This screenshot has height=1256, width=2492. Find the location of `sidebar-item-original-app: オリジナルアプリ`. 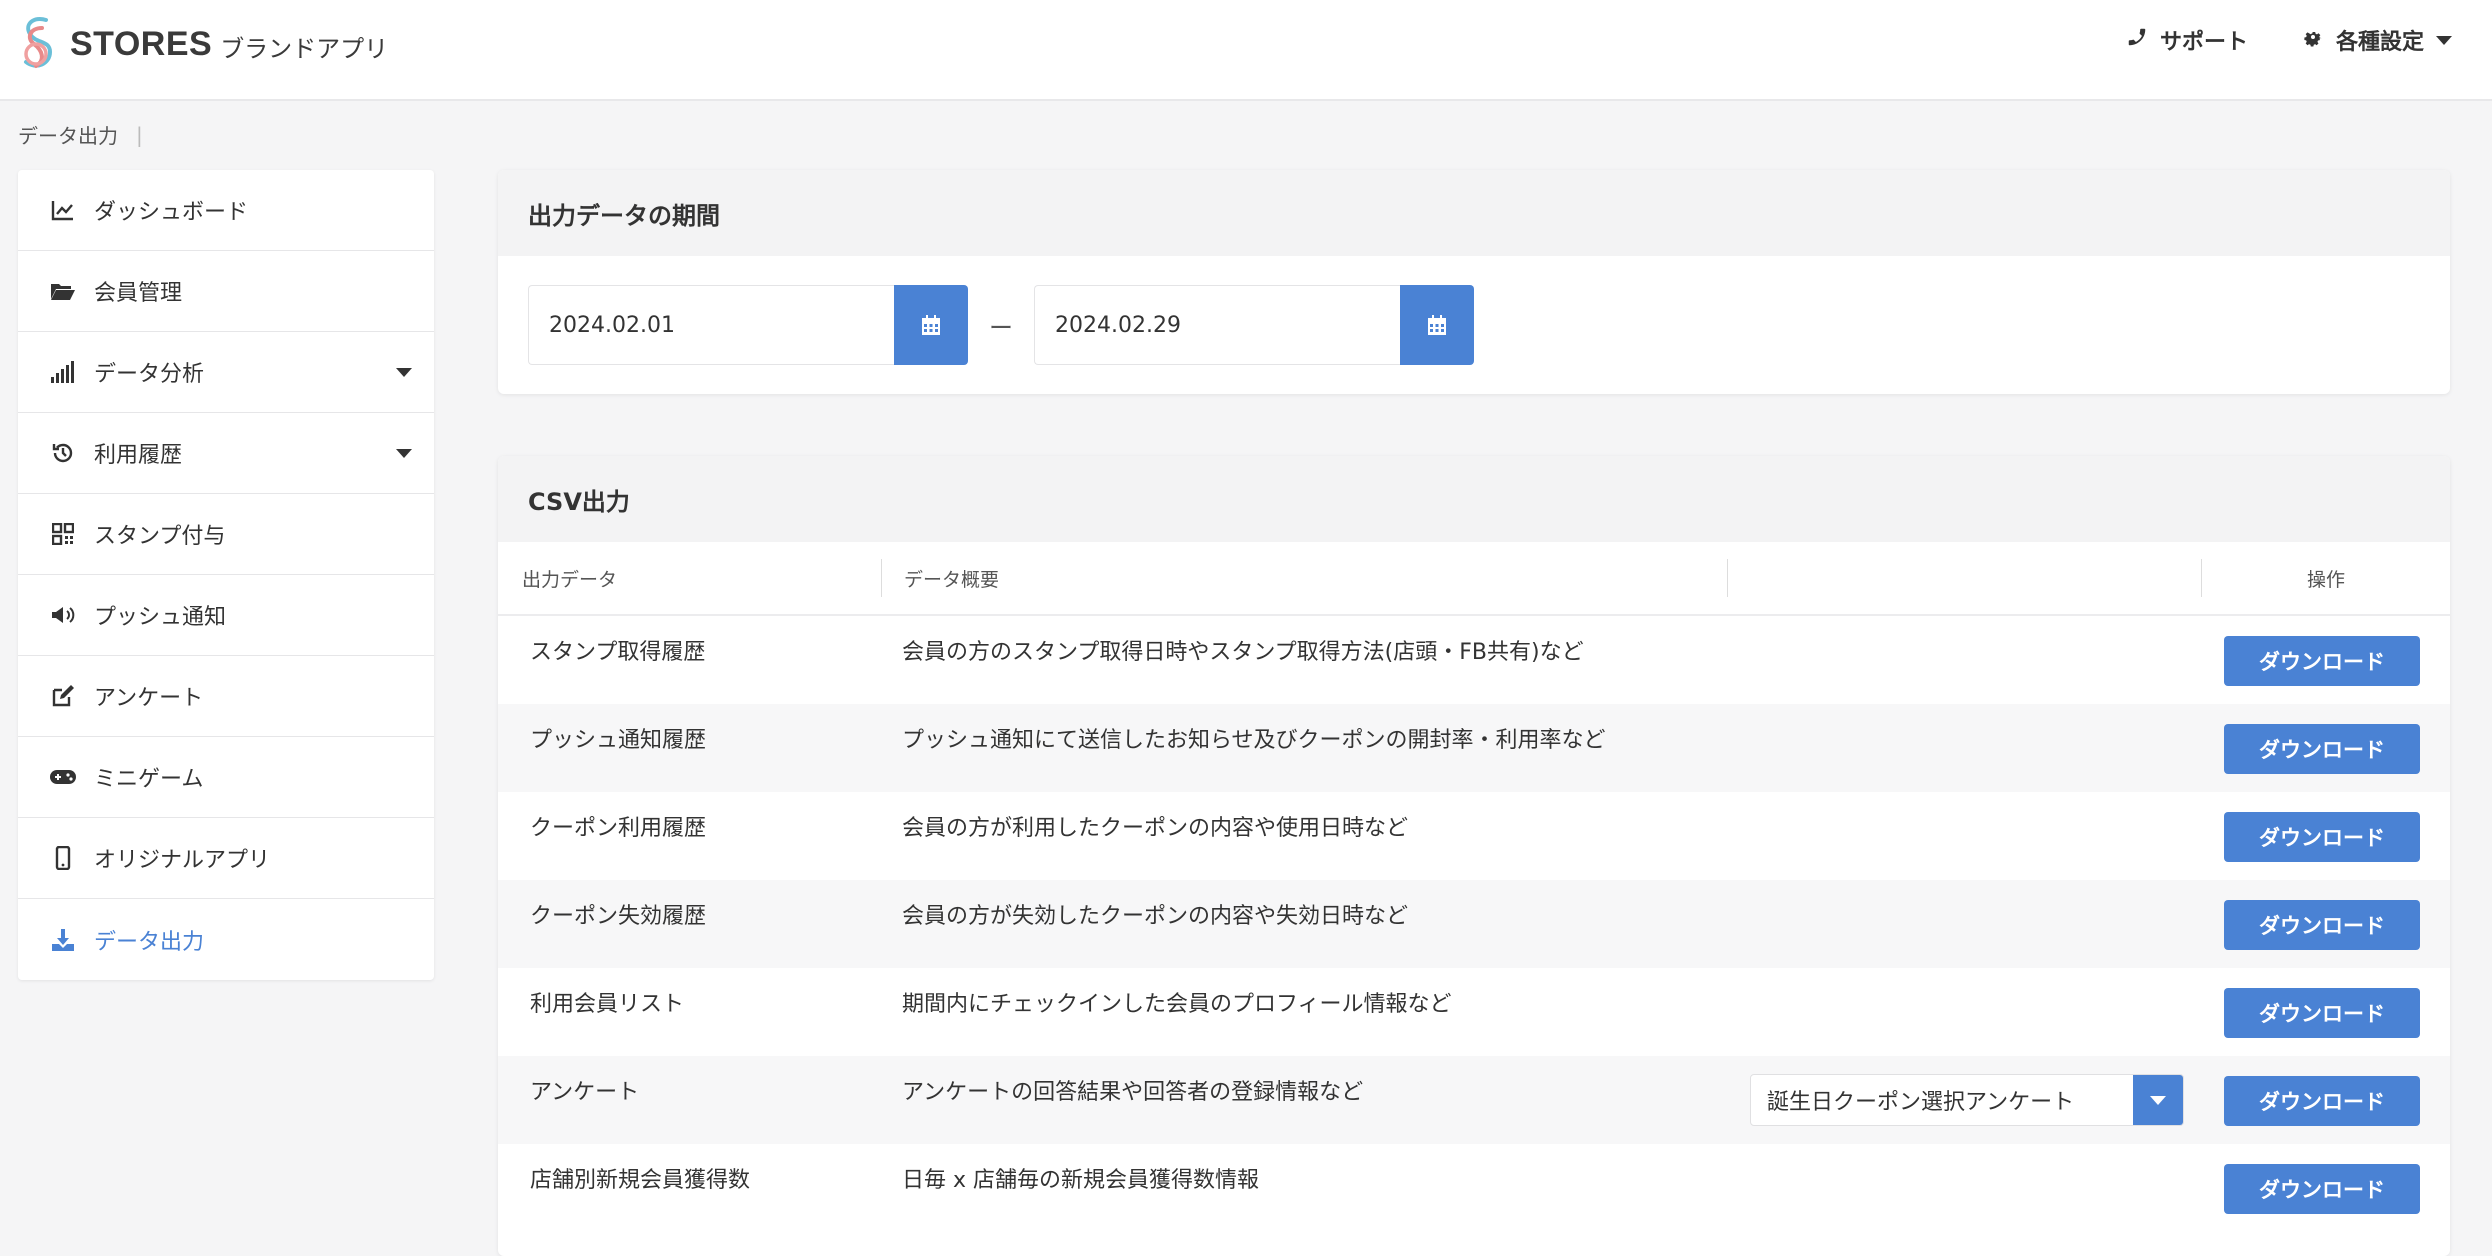

sidebar-item-original-app: オリジナルアプリ is located at coordinates (226, 858).